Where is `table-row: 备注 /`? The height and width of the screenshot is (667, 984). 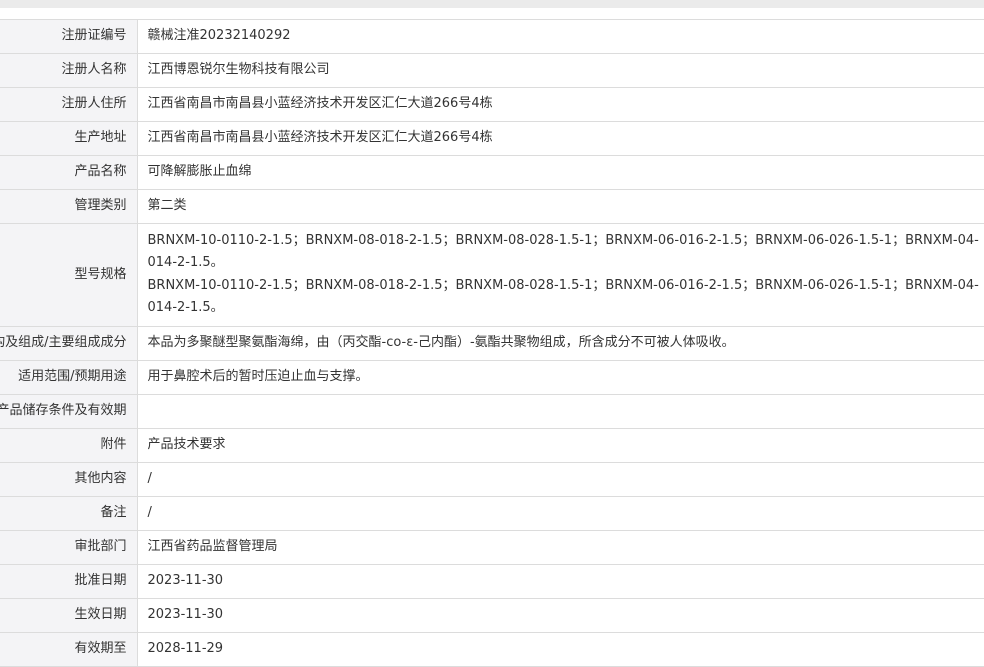 table-row: 备注 / is located at coordinates (492, 513).